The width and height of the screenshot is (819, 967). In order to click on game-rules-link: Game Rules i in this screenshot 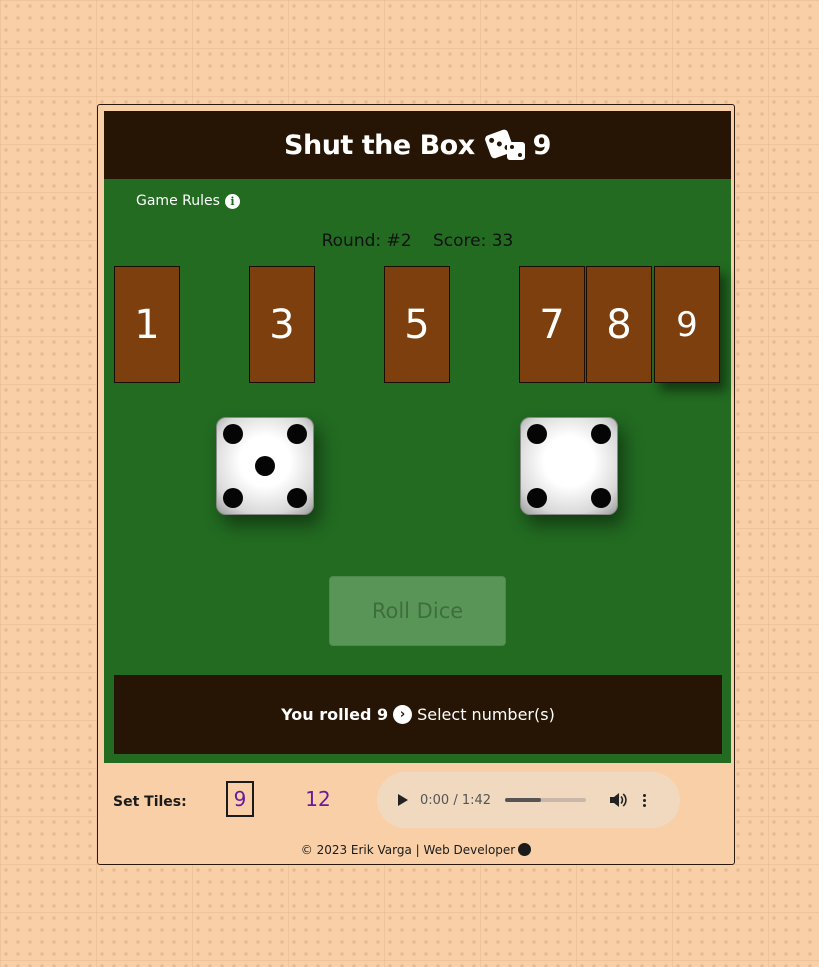, I will do `click(188, 201)`.